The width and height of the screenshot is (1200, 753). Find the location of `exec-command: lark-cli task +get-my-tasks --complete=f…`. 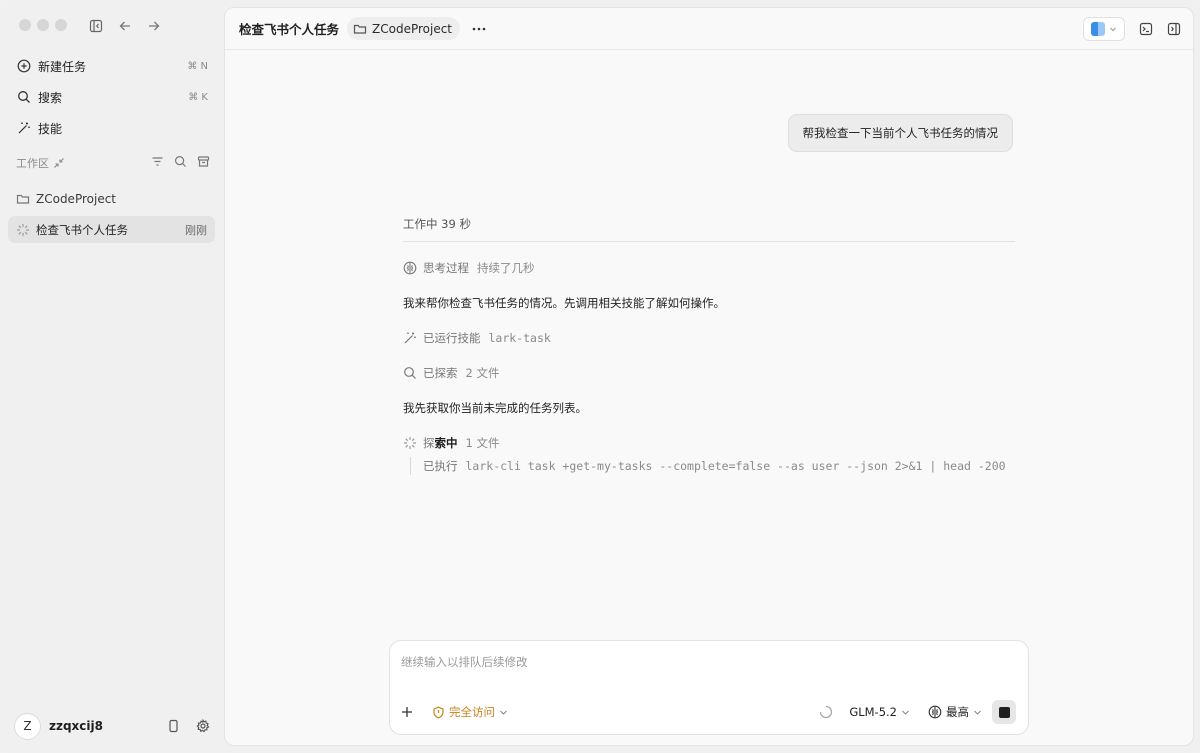

exec-command: lark-cli task +get-my-tasks --complete=f… is located at coordinates (735, 466).